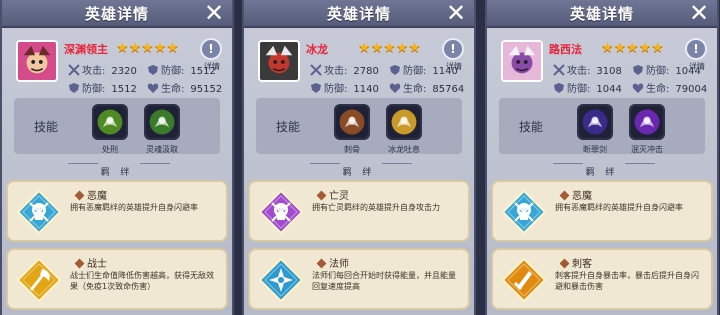  I want to click on stat-value: 79004, so click(691, 89).